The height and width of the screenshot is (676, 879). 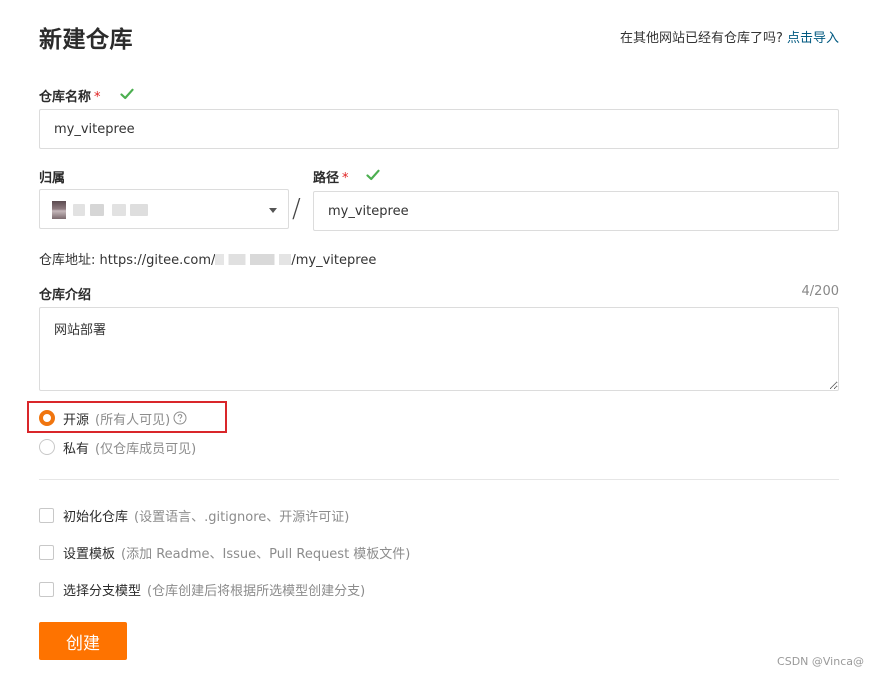 What do you see at coordinates (253, 259) in the screenshot?
I see `redacted-owner-path` at bounding box center [253, 259].